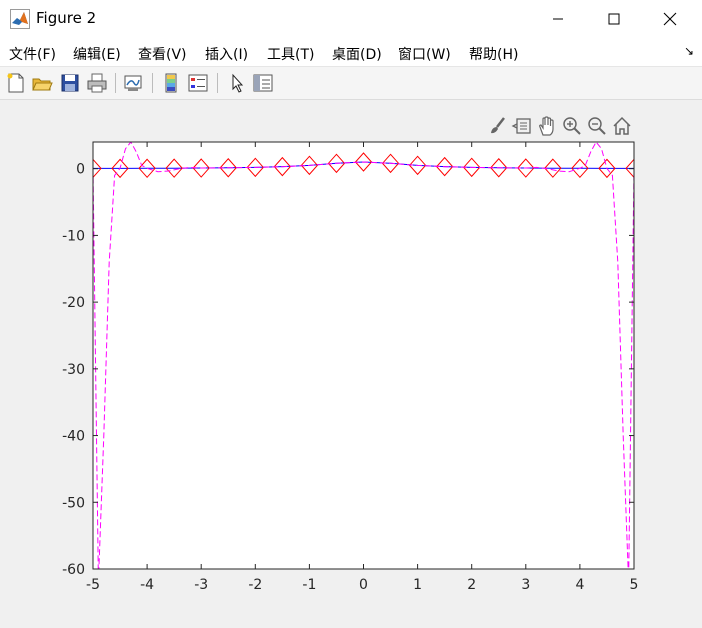 This screenshot has width=702, height=628. I want to click on home-icon, so click(622, 126).